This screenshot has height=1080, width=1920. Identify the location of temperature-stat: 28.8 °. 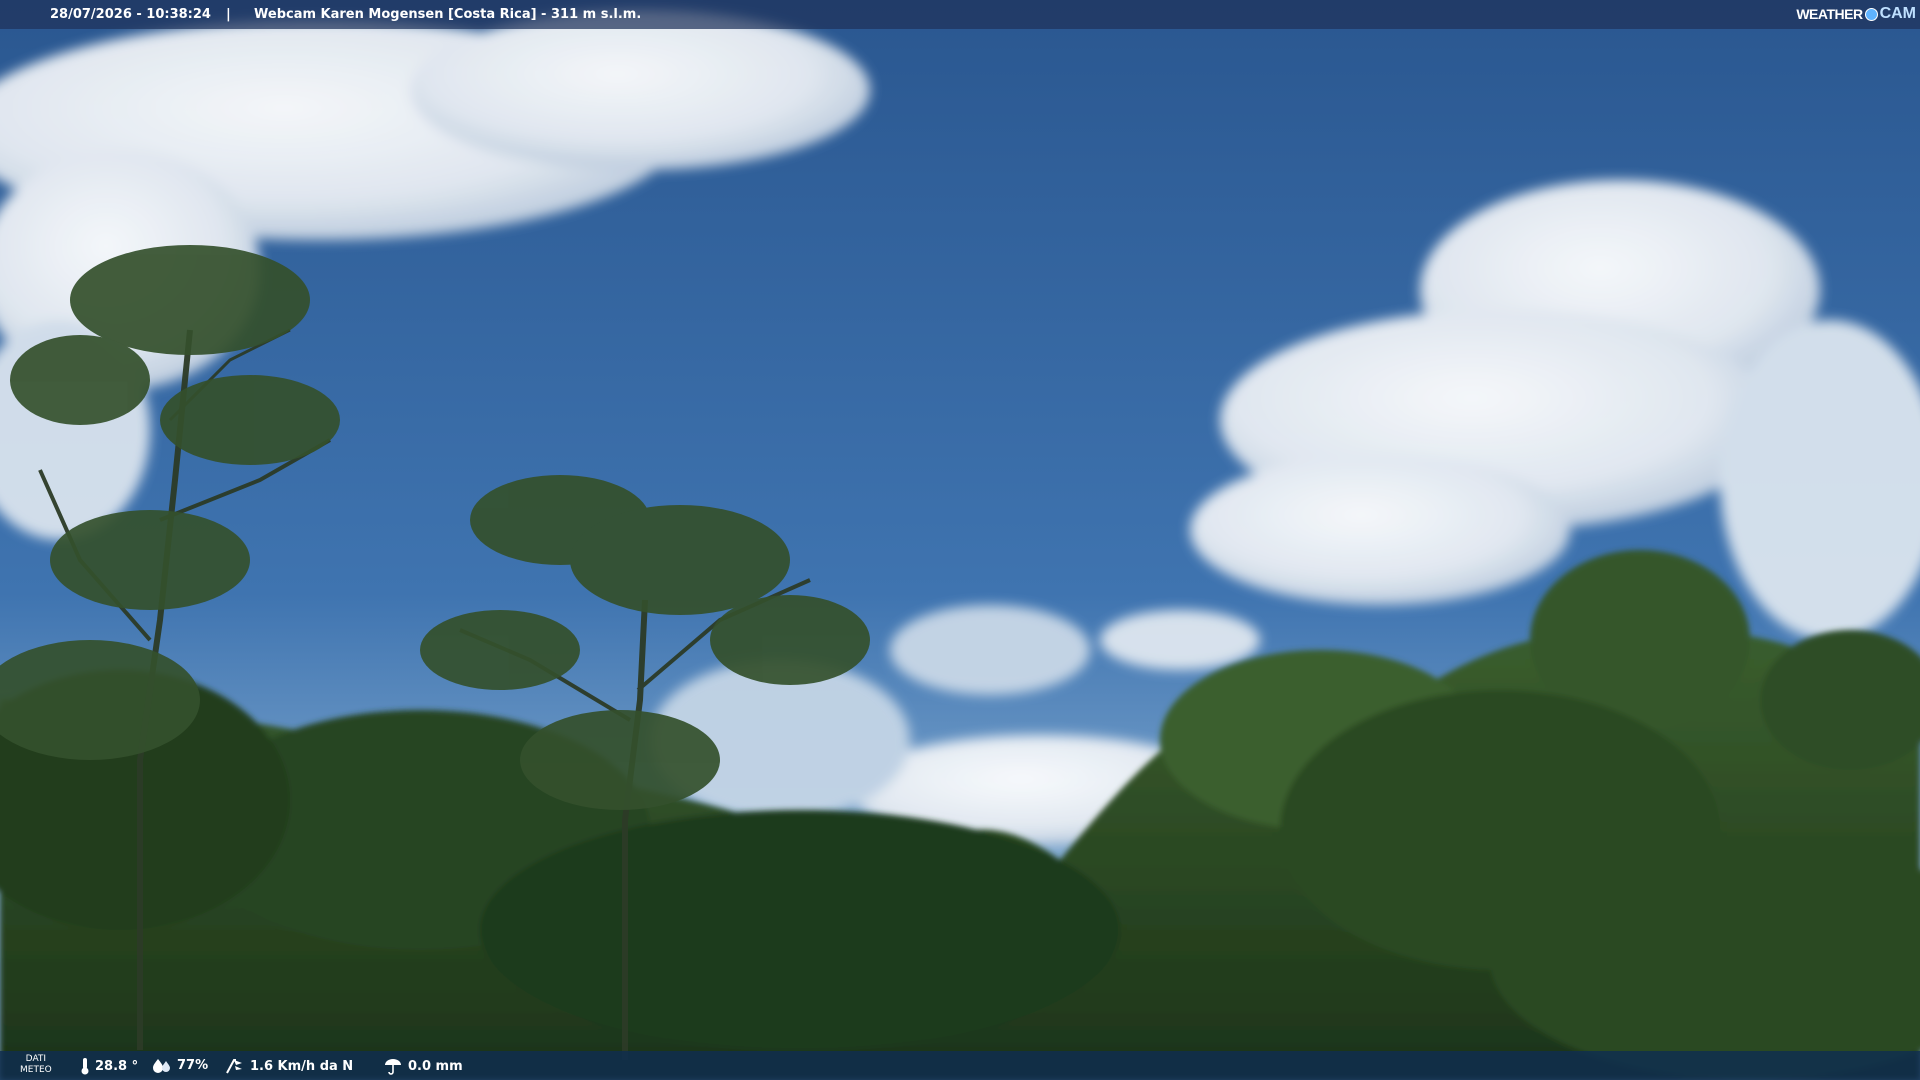
(109, 1066).